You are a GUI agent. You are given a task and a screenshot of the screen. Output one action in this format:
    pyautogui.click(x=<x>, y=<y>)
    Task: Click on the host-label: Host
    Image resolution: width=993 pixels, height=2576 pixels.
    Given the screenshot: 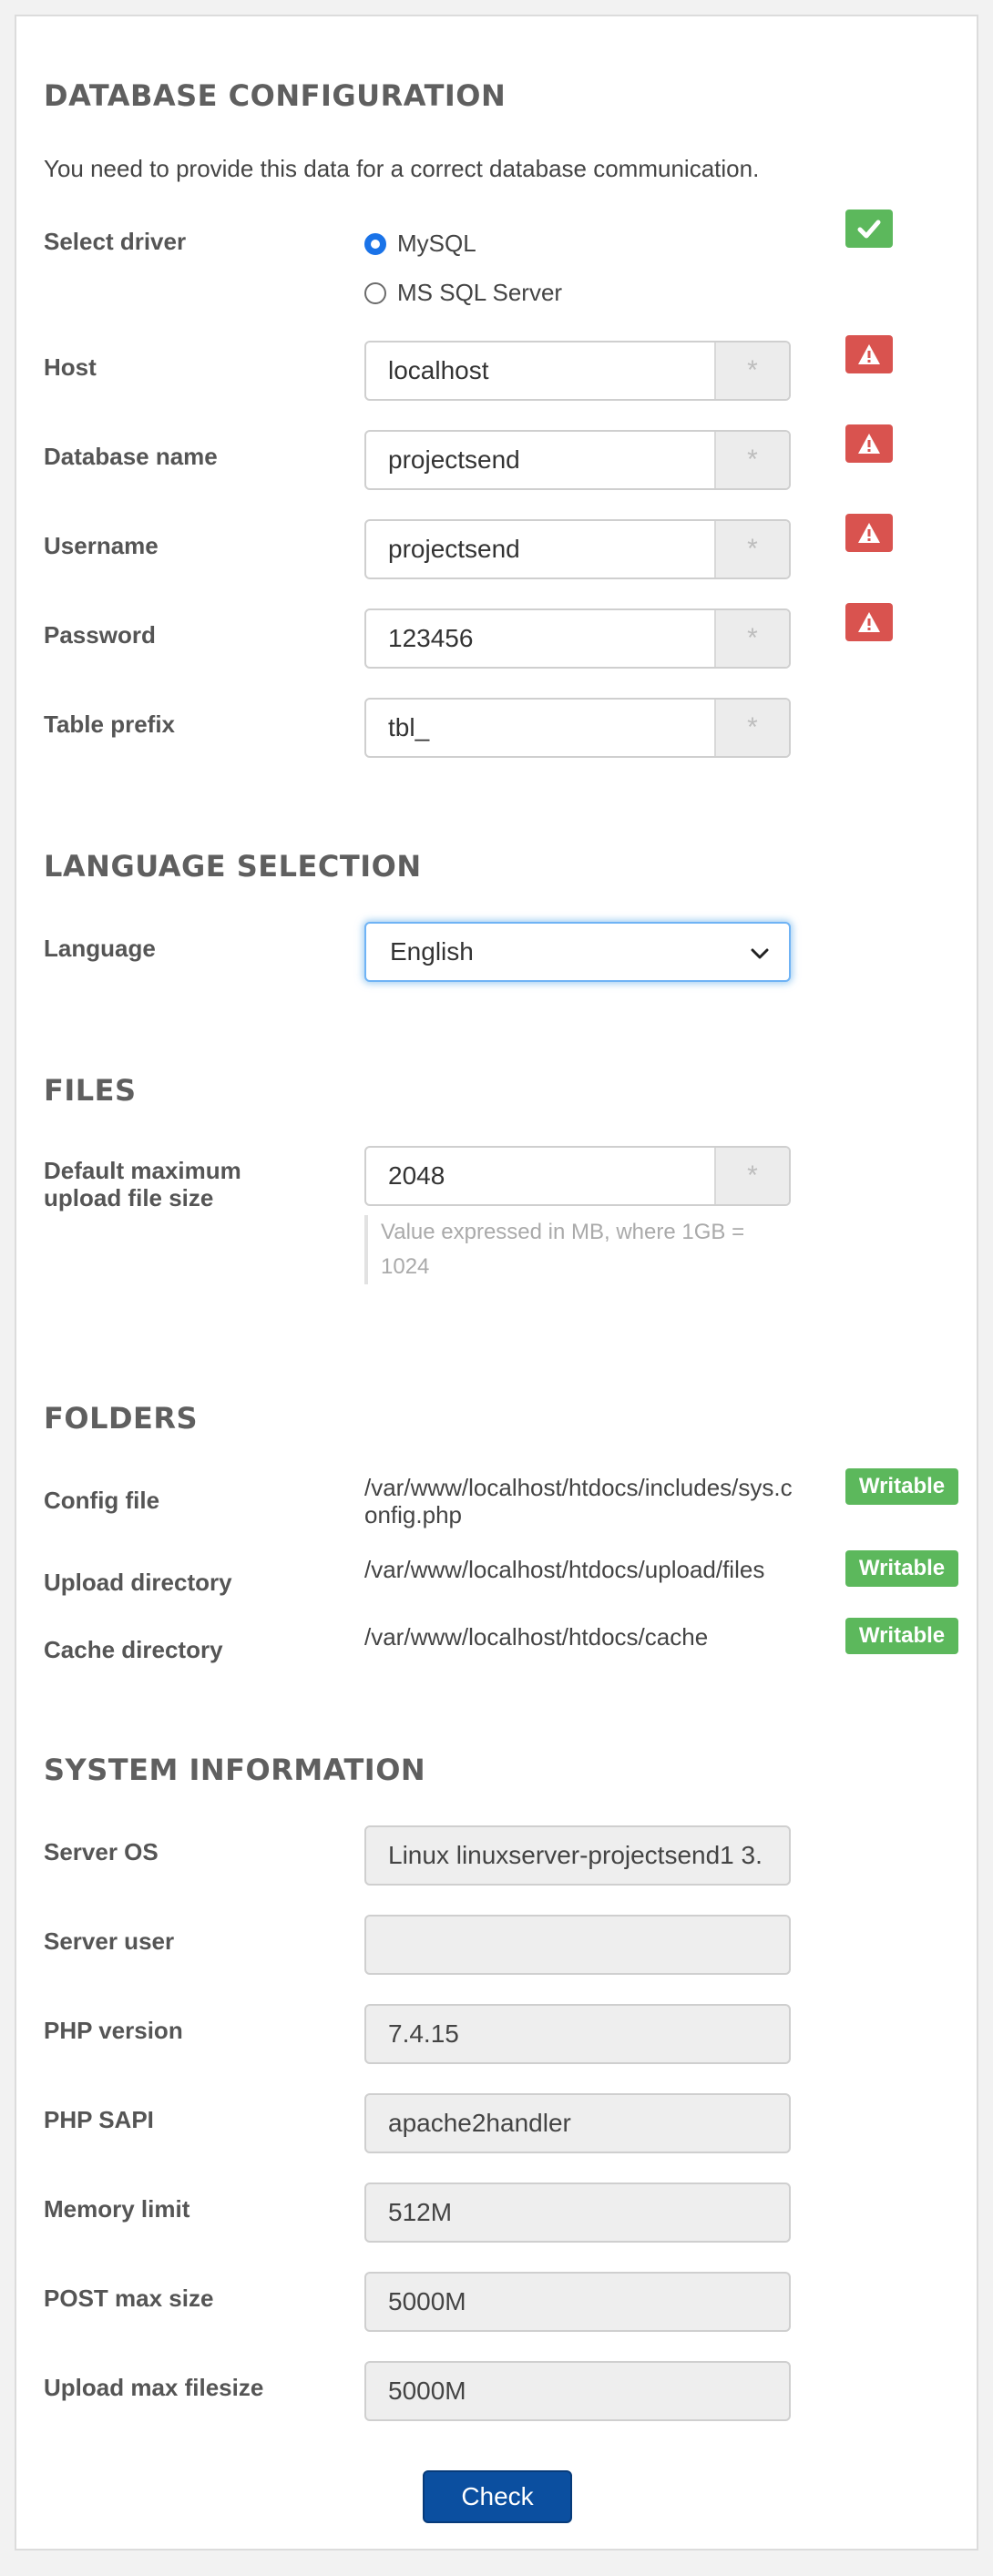 What is the action you would take?
    pyautogui.click(x=70, y=367)
    